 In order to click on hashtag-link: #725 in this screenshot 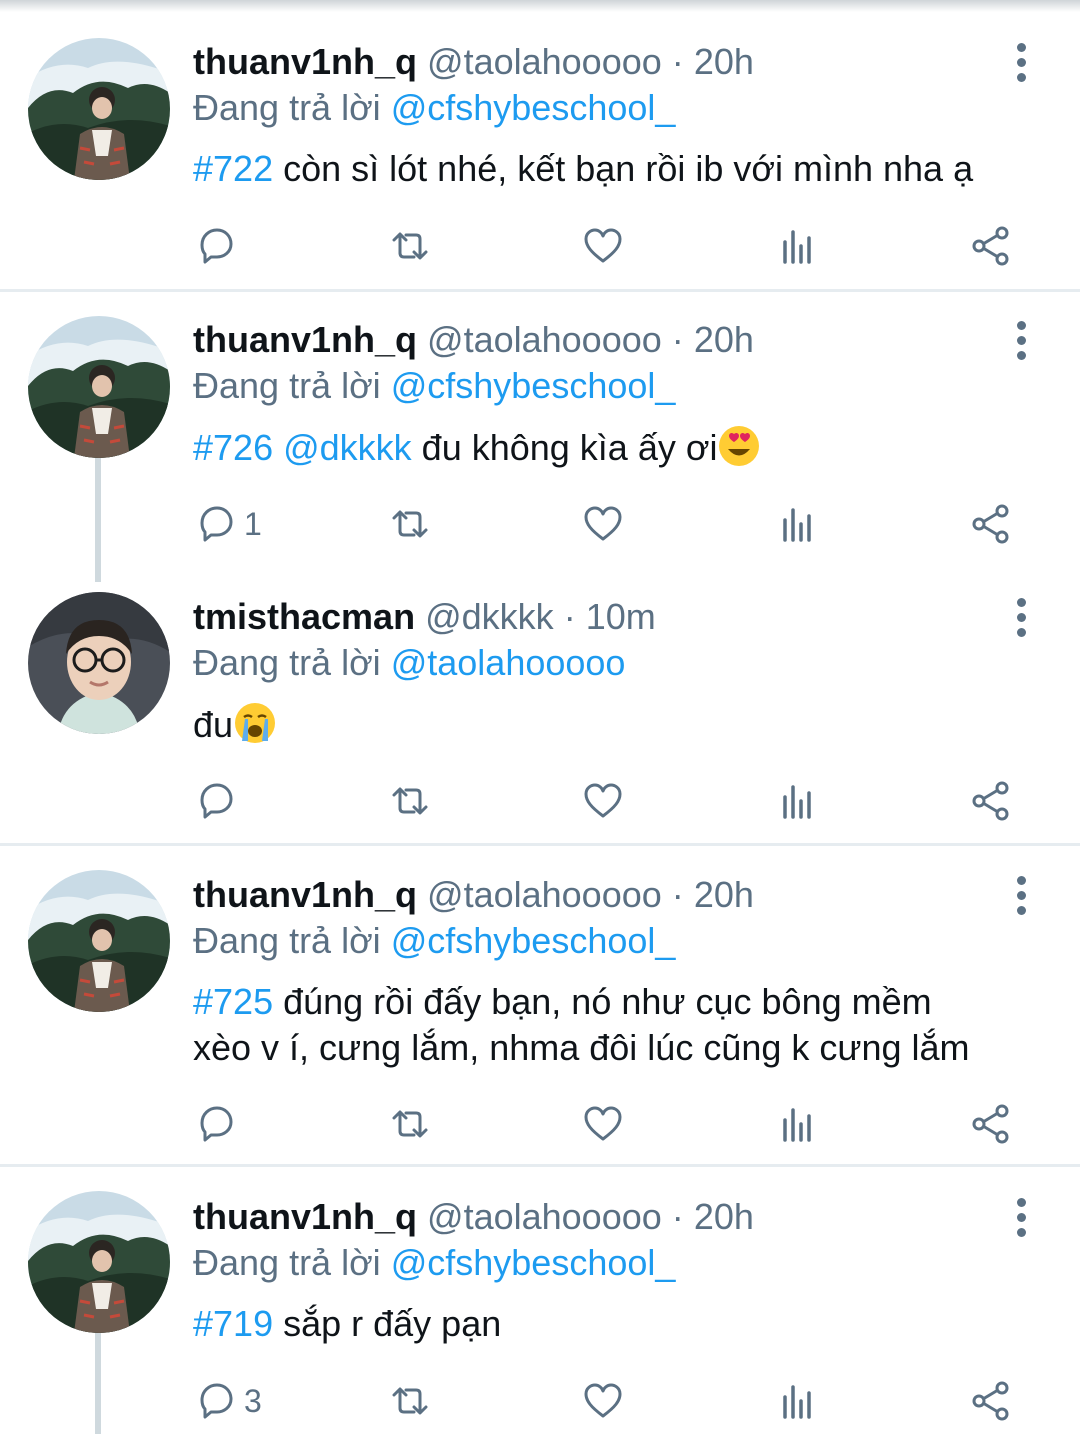, I will do `click(233, 1001)`.